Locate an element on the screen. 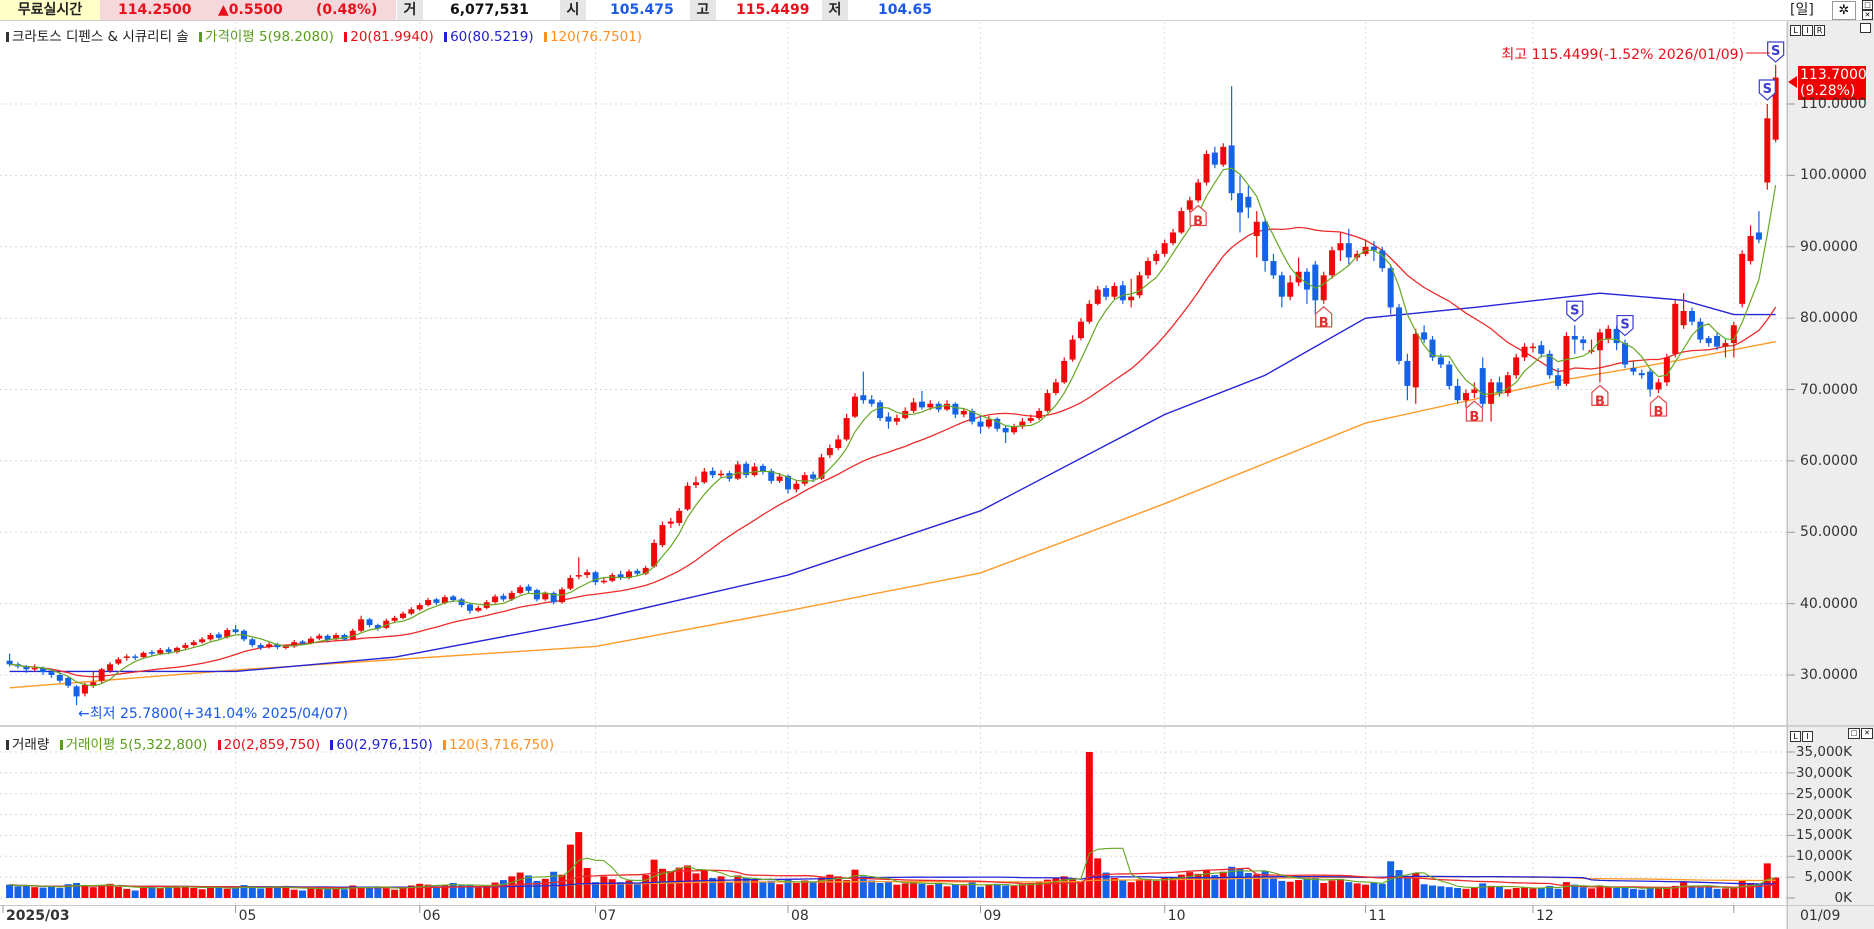 The width and height of the screenshot is (1874, 929). close-volume-icon: ✕ is located at coordinates (1867, 733).